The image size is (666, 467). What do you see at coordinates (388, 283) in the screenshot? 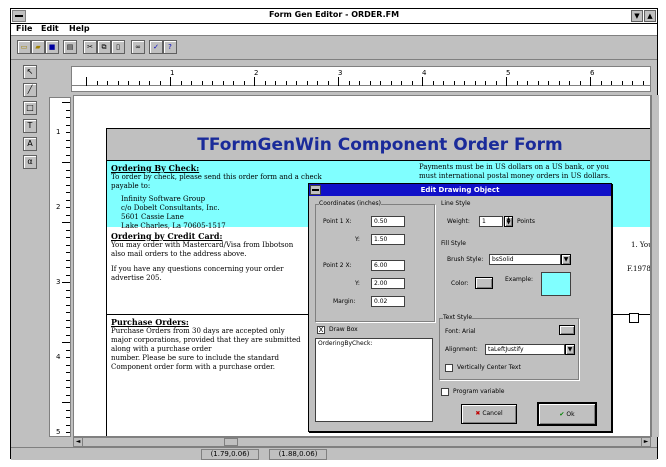
I see `p2y-field: 2.00` at bounding box center [388, 283].